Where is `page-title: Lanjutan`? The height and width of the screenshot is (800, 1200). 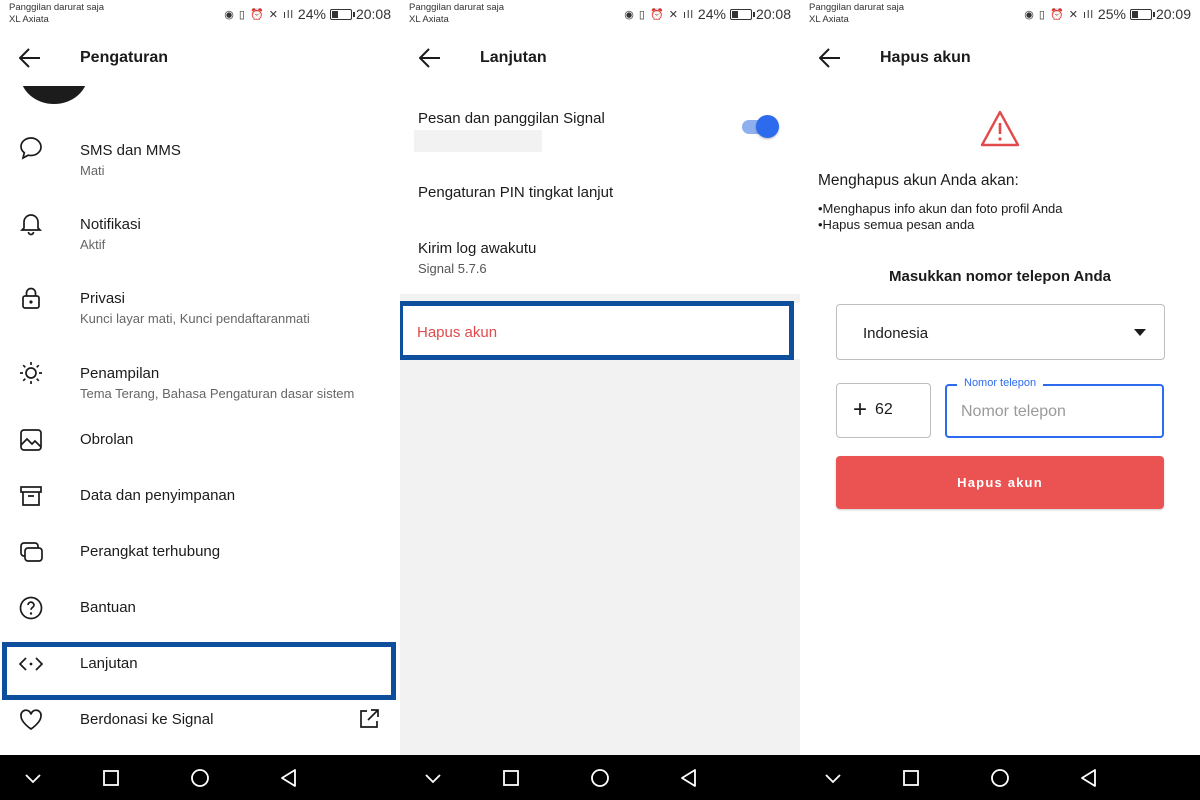
page-title: Lanjutan is located at coordinates (513, 57).